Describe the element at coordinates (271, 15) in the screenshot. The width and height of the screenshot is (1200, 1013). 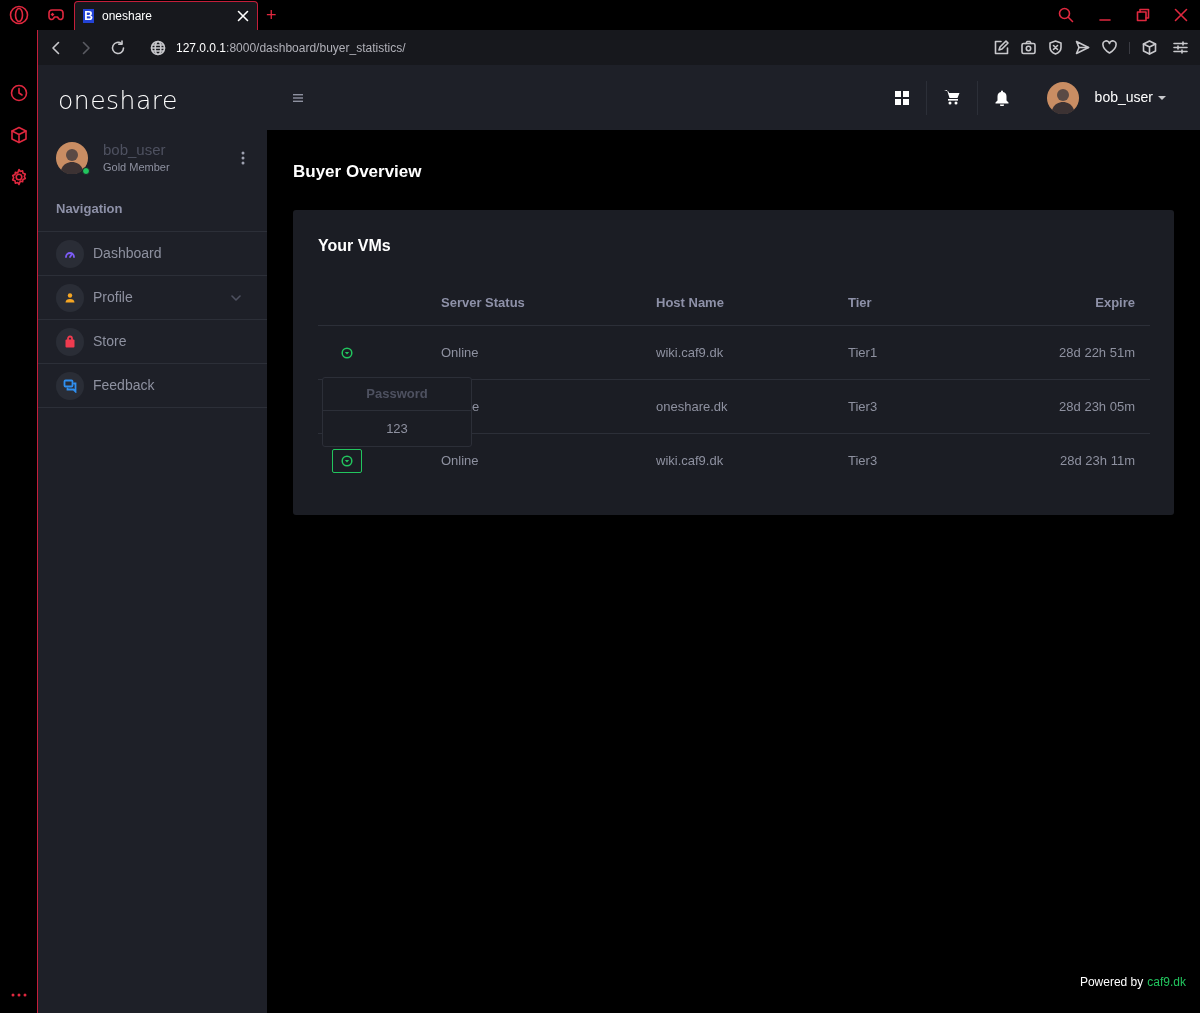
I see `new-tab-button: +` at that location.